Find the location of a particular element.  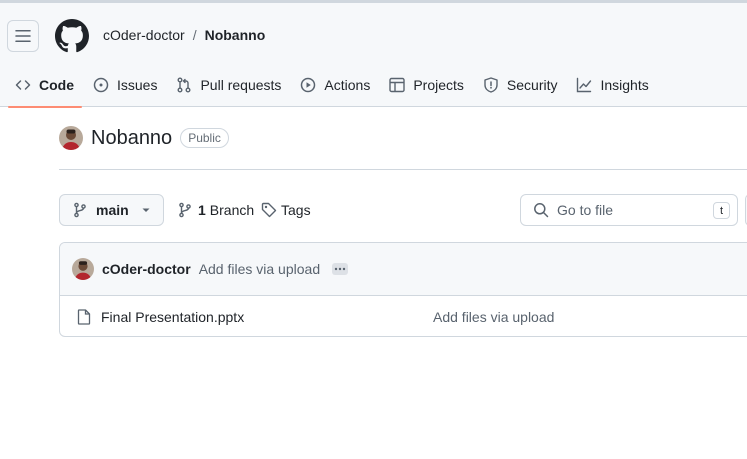

hamburger-icon is located at coordinates (23, 36).